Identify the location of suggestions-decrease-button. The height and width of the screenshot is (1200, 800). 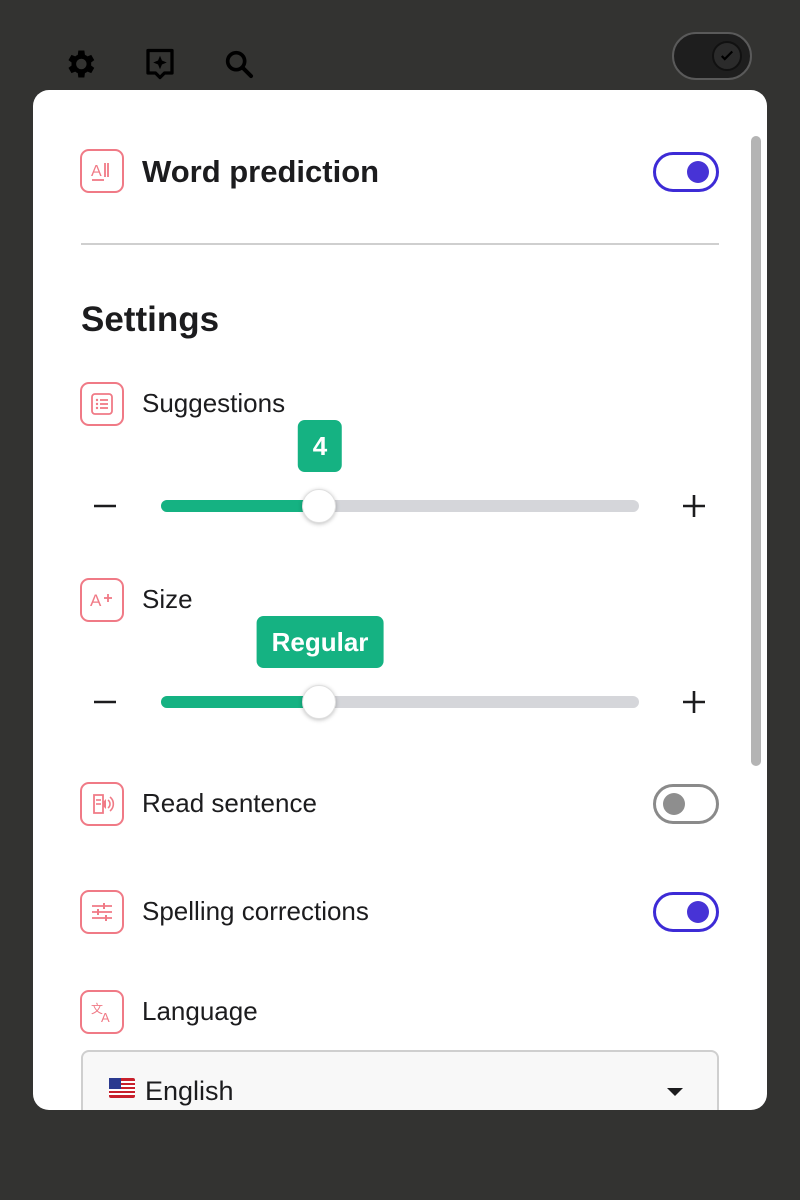
(105, 506).